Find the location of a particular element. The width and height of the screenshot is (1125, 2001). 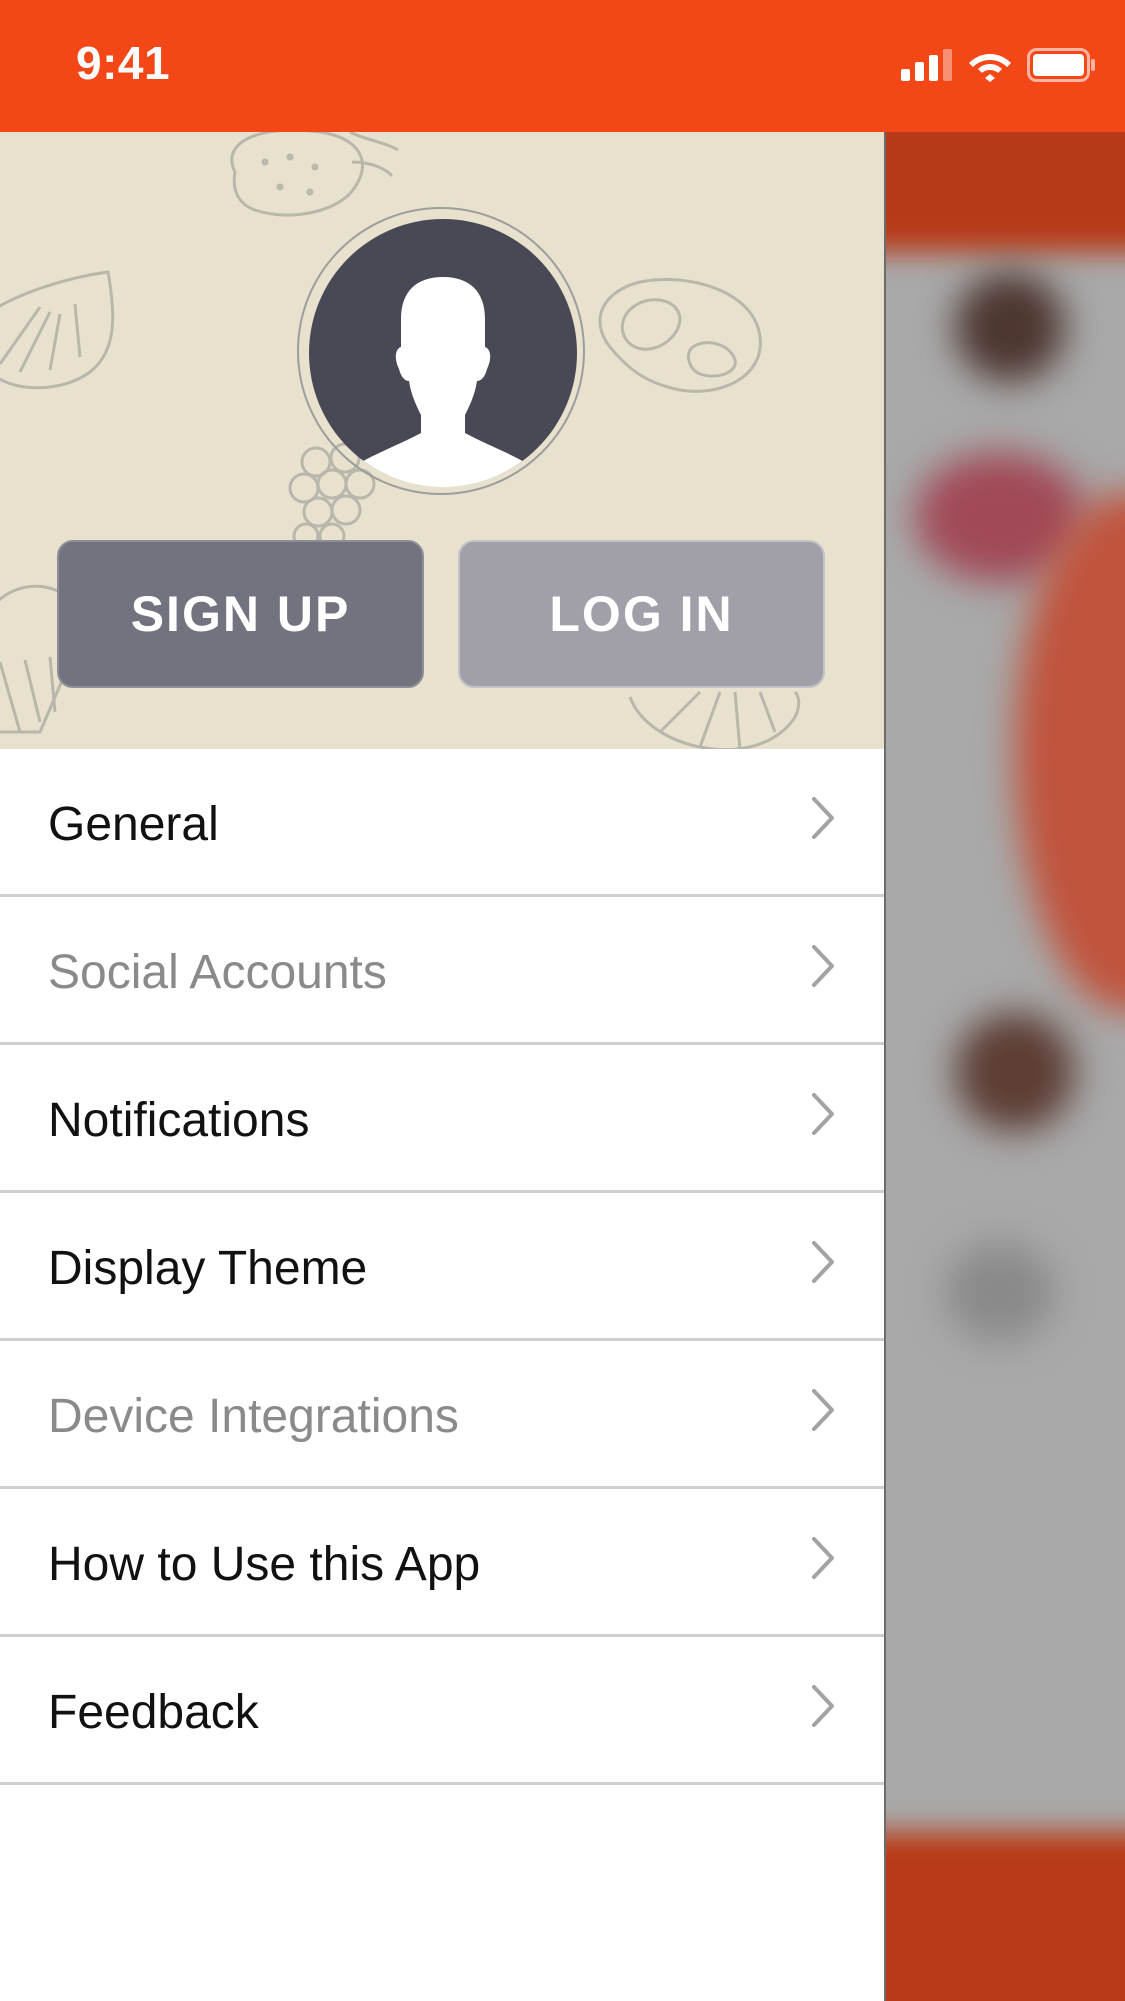

status-bar: 9:41 is located at coordinates (562, 66).